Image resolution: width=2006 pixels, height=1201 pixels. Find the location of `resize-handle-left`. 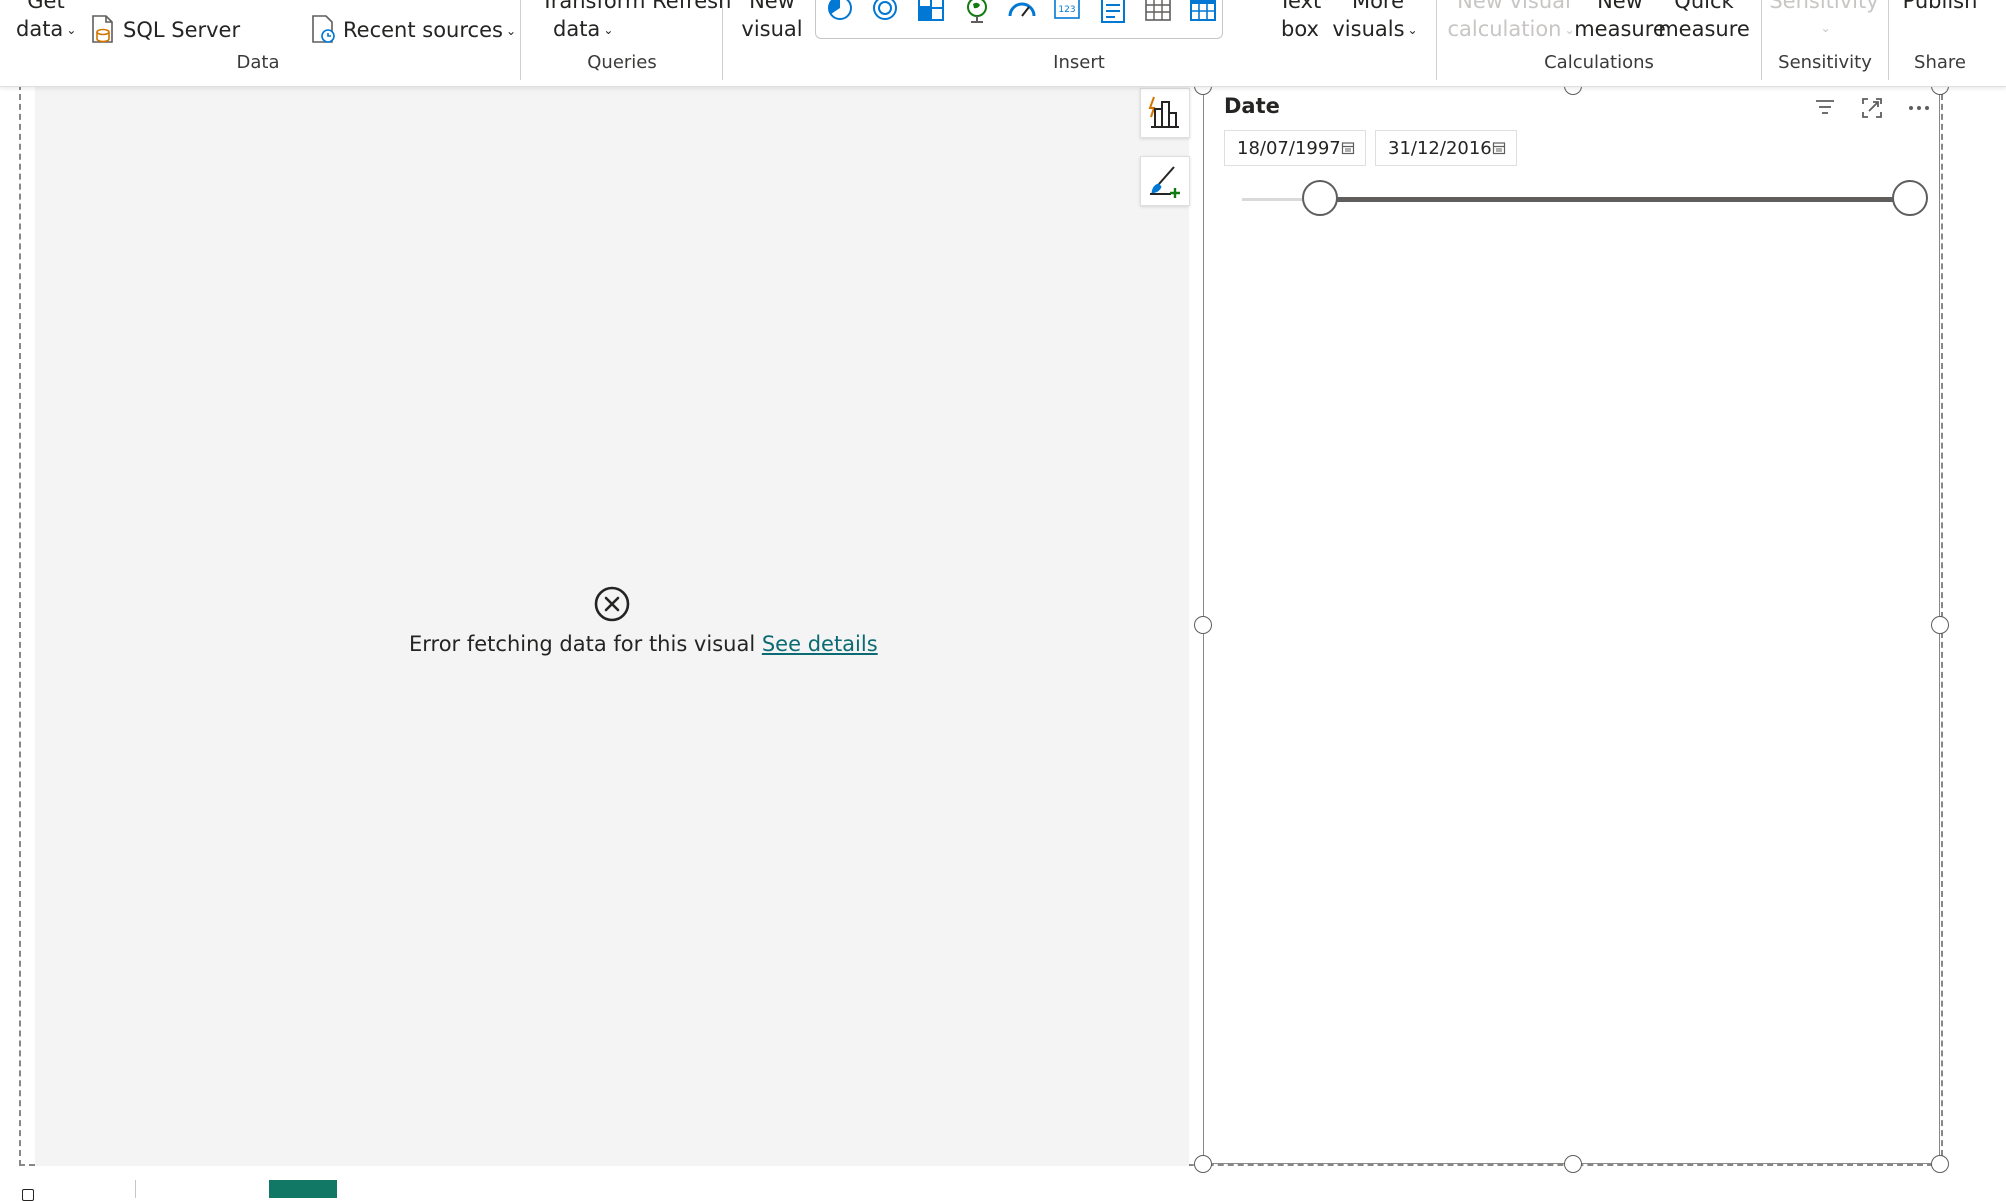

resize-handle-left is located at coordinates (1203, 625).